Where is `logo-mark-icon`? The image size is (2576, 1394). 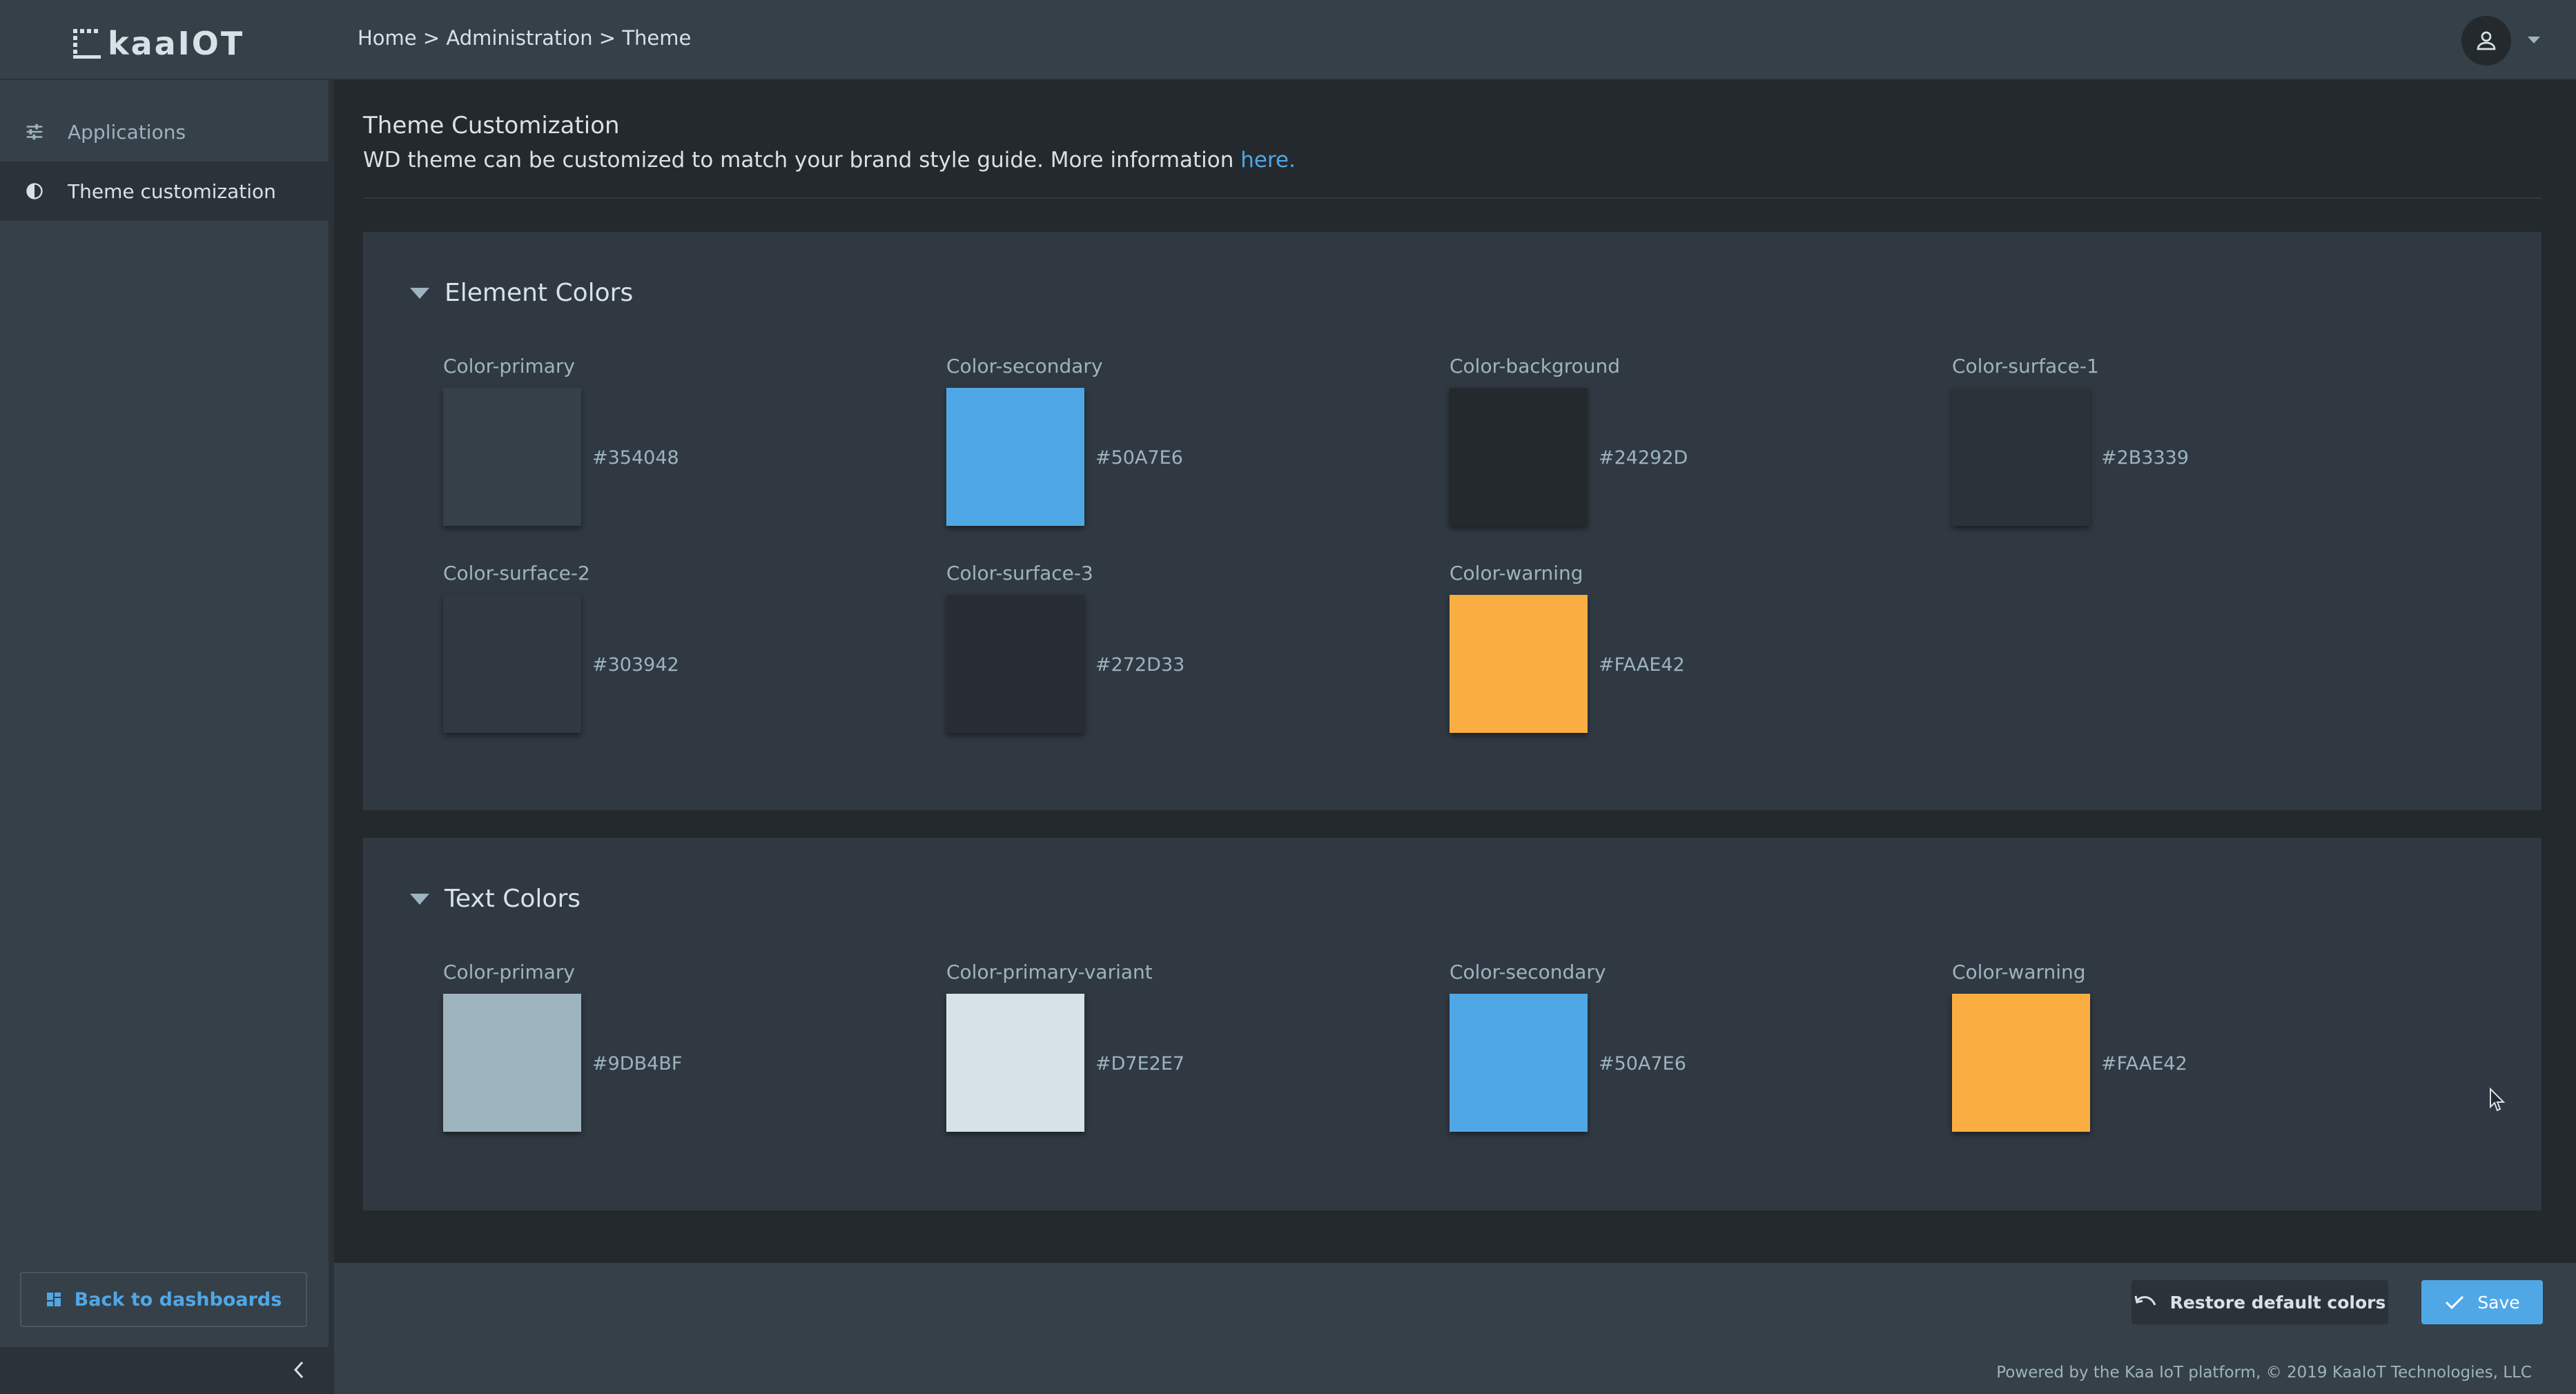 logo-mark-icon is located at coordinates (87, 44).